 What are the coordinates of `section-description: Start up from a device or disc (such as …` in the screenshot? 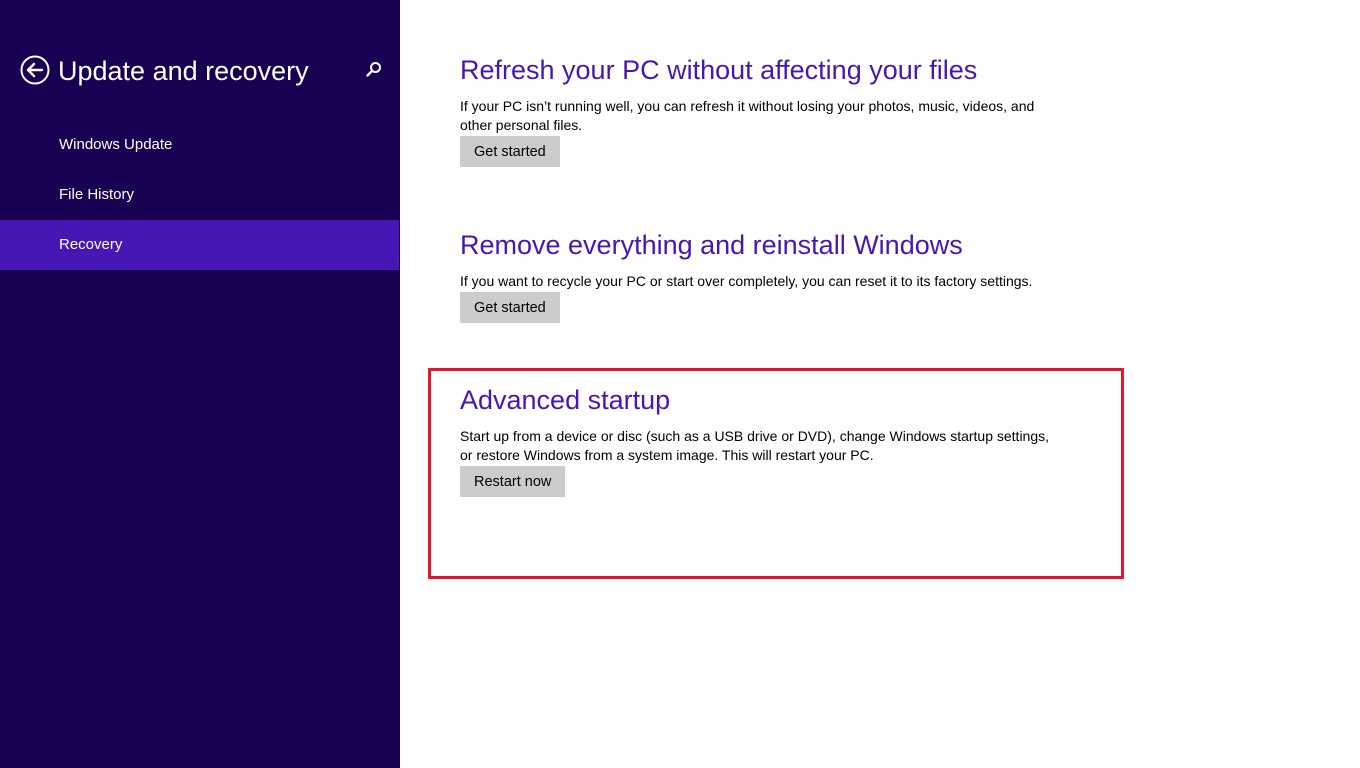 It's located at (755, 445).